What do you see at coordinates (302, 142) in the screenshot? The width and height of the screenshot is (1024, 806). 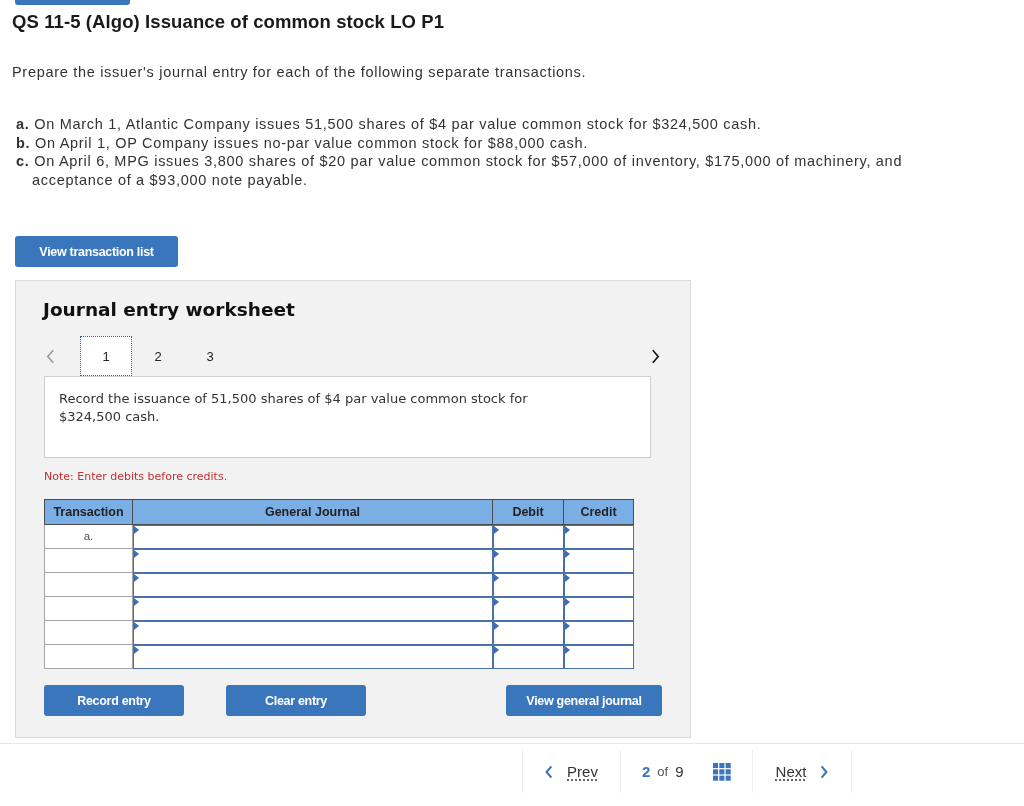 I see `transaction-item: b. On April 1, OP Company issues no-par value common stock for $88,000 cash.` at bounding box center [302, 142].